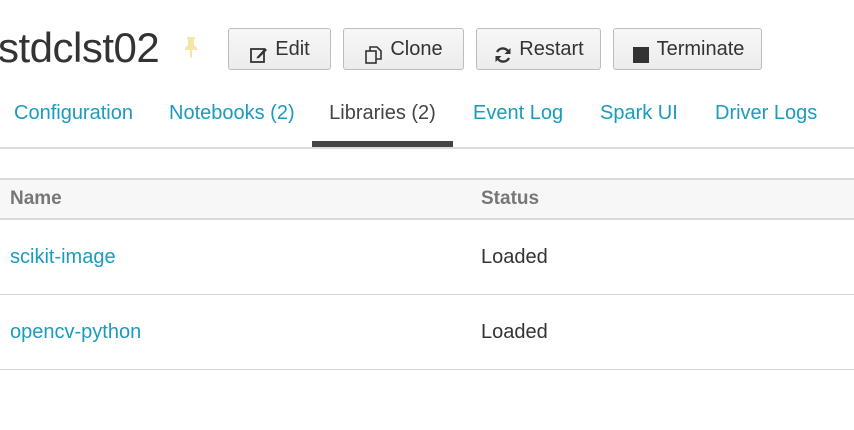 Image resolution: width=854 pixels, height=430 pixels. What do you see at coordinates (73, 118) in the screenshot?
I see `tab-configuration: Configuration` at bounding box center [73, 118].